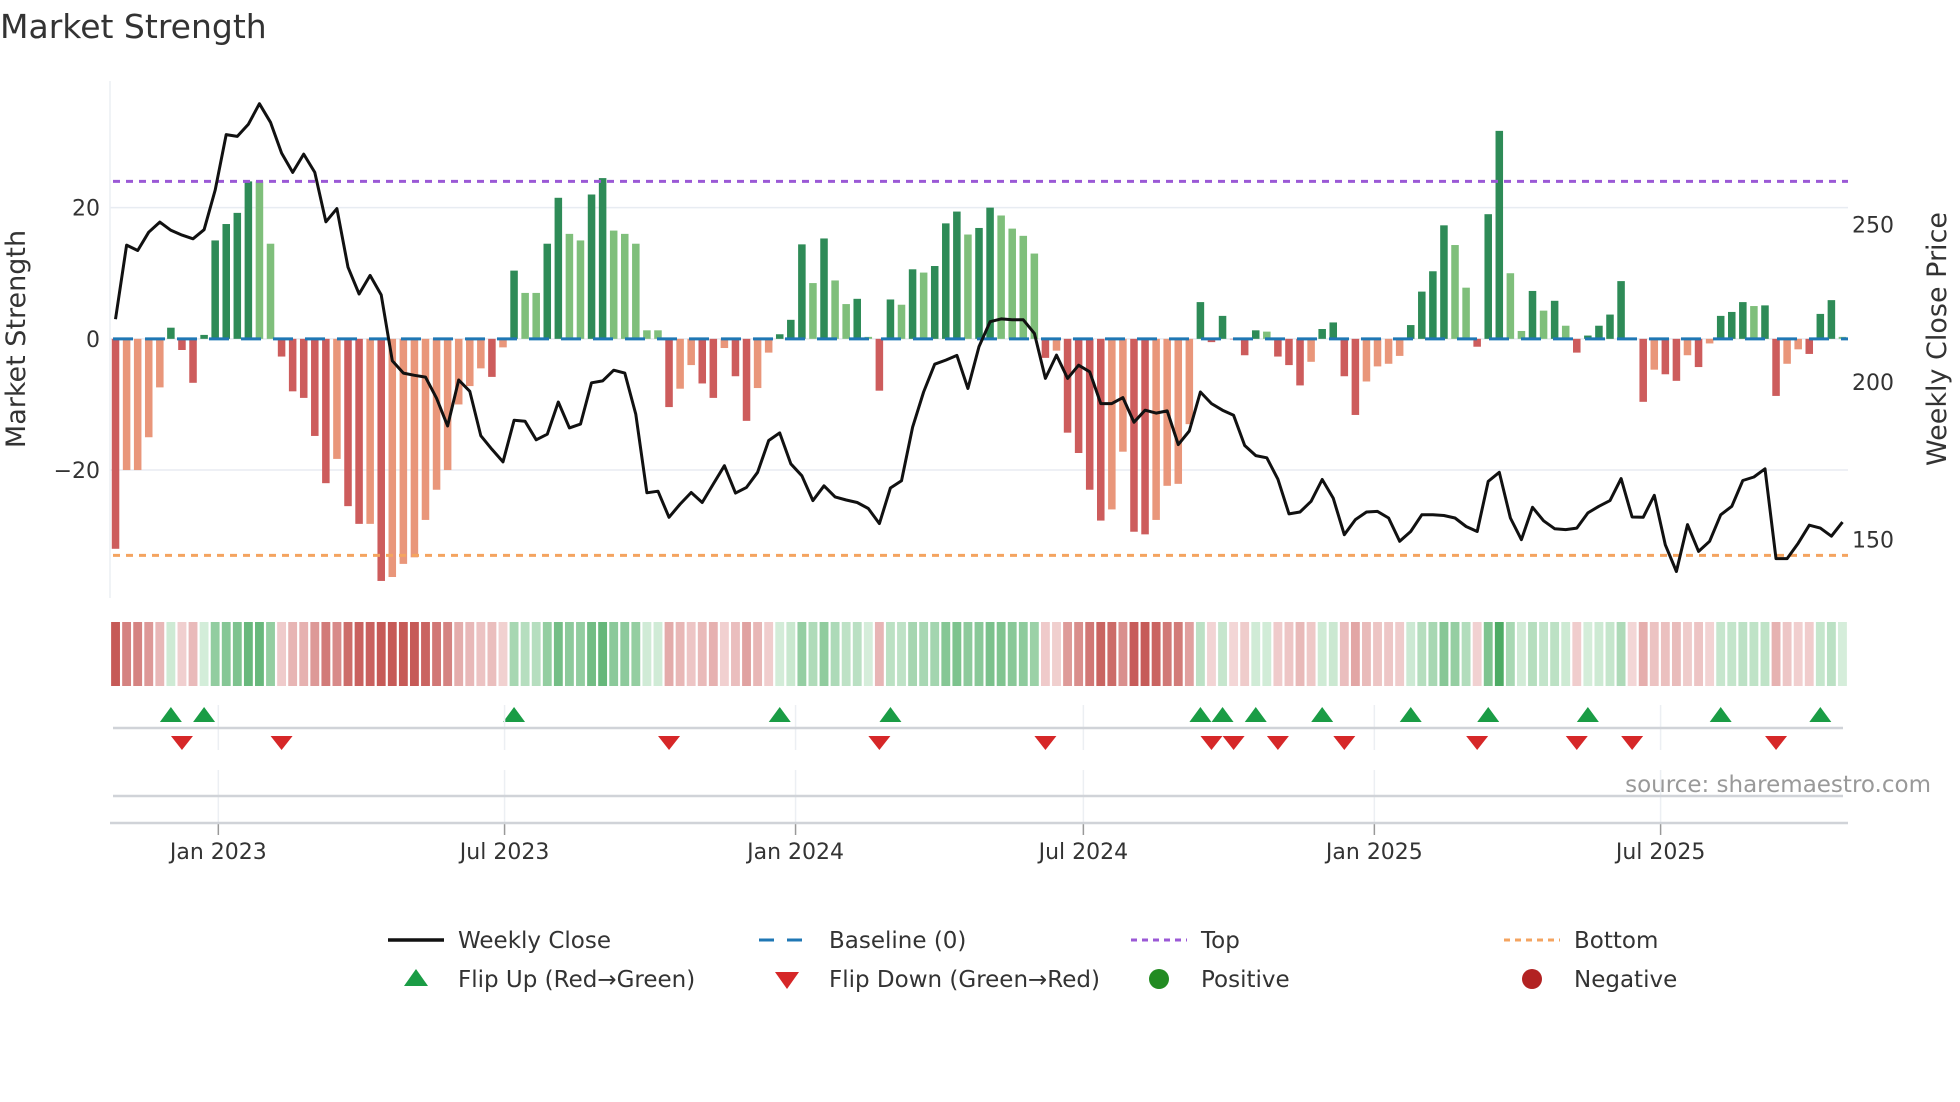 The height and width of the screenshot is (1102, 1960). What do you see at coordinates (794, 852) in the screenshot?
I see `x-tick-label: Jan 2024` at bounding box center [794, 852].